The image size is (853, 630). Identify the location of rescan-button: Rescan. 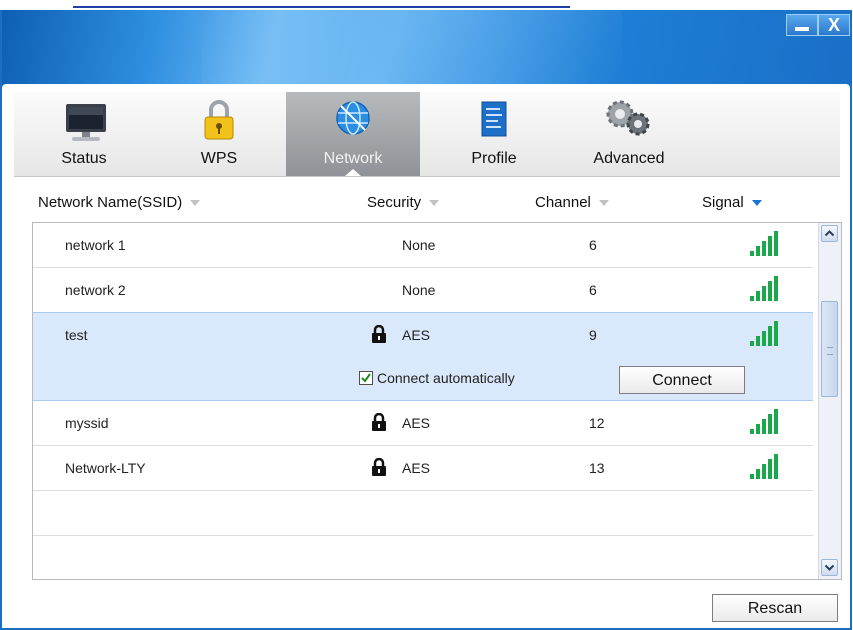
(775, 608).